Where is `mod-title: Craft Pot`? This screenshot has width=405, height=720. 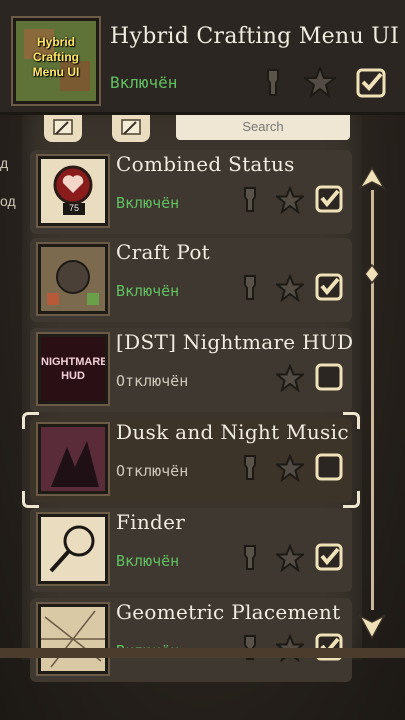
mod-title: Craft Pot is located at coordinates (163, 252).